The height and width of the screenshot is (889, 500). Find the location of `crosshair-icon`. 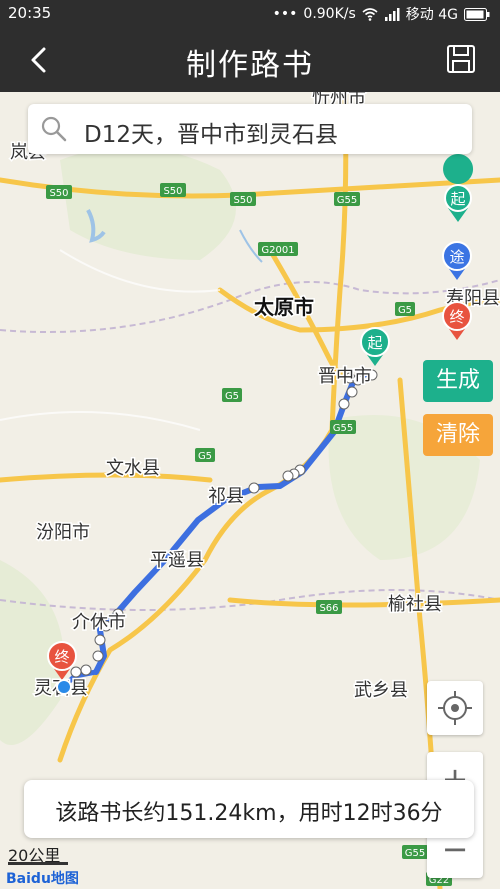

crosshair-icon is located at coordinates (455, 708).